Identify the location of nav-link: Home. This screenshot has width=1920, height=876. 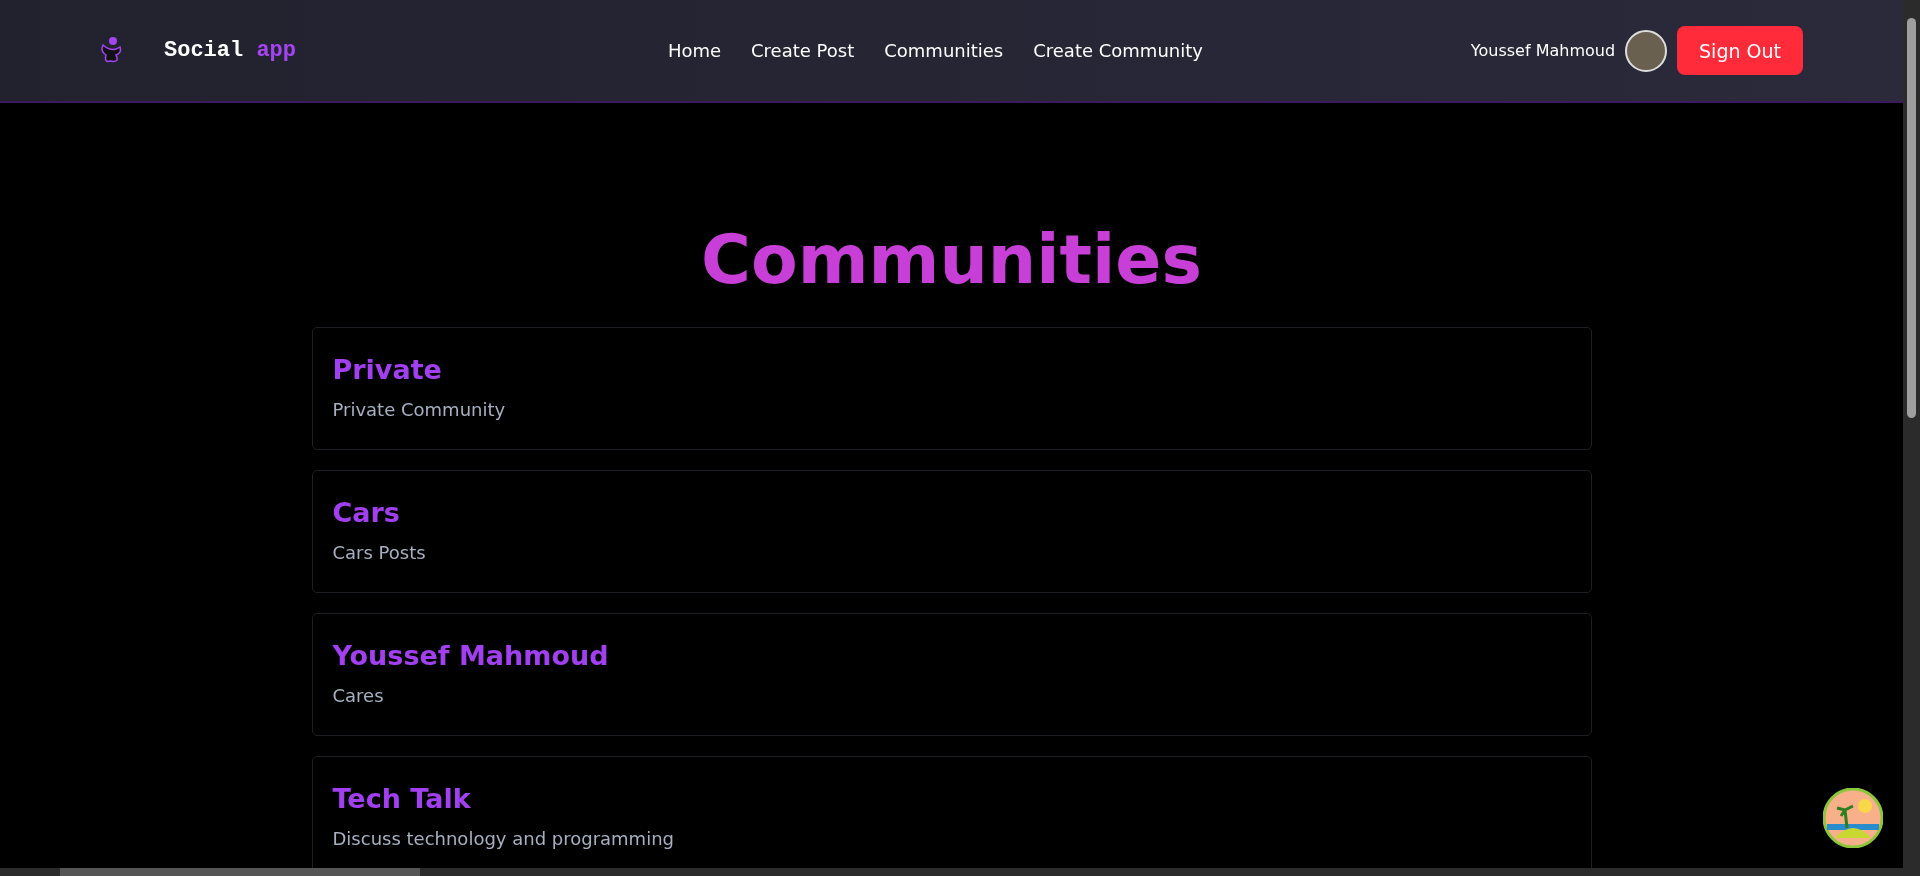
(694, 50).